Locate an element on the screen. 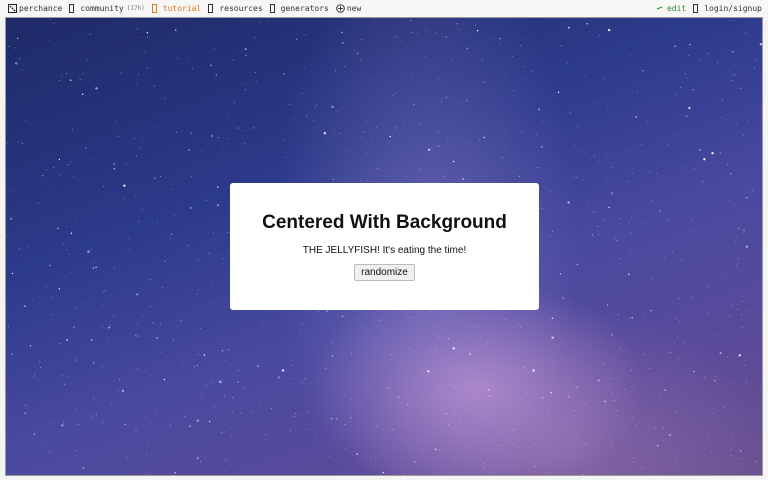  nav-edit: edit is located at coordinates (671, 8).